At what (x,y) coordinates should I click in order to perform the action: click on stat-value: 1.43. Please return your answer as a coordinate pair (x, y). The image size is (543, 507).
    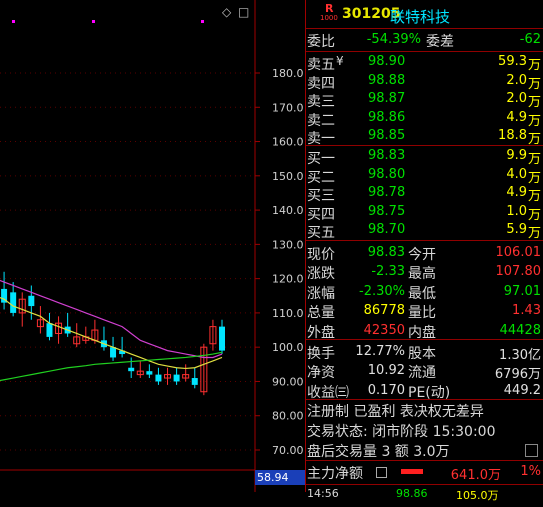
    Looking at the image, I should click on (526, 311).